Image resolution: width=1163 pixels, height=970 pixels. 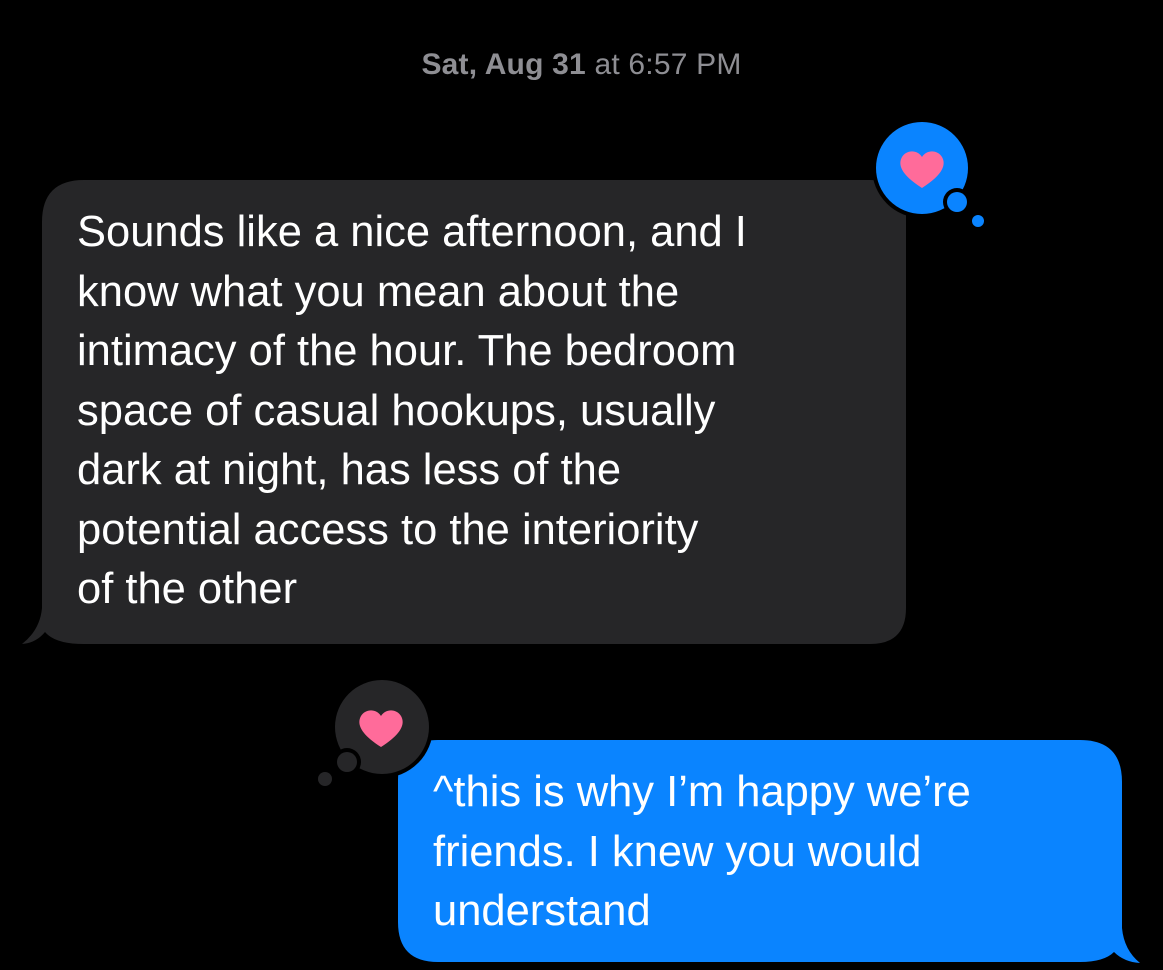 I want to click on outgoing-tapback-reaction, so click(x=370, y=730).